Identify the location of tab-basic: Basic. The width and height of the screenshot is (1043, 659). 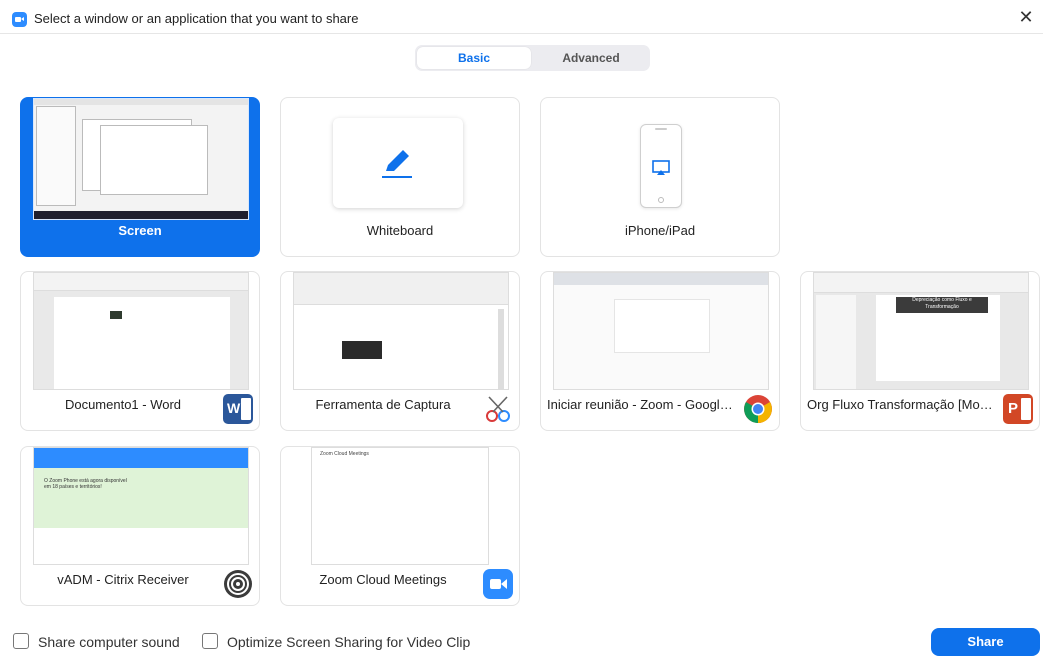
(474, 58).